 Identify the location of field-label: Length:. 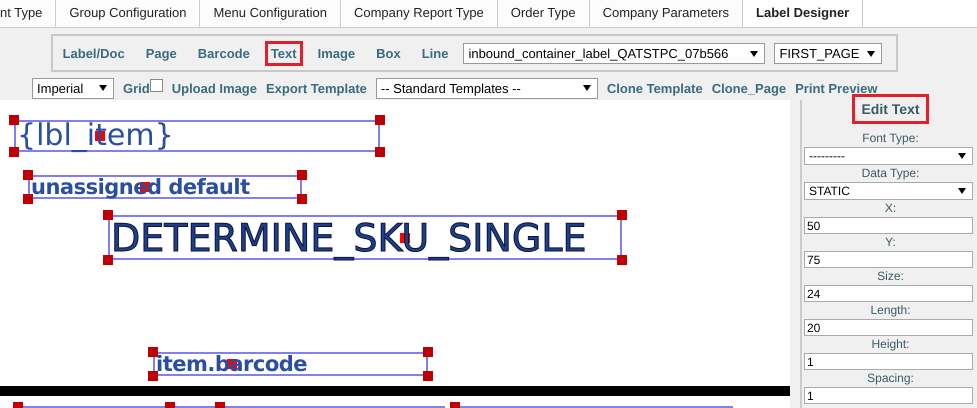
(890, 310).